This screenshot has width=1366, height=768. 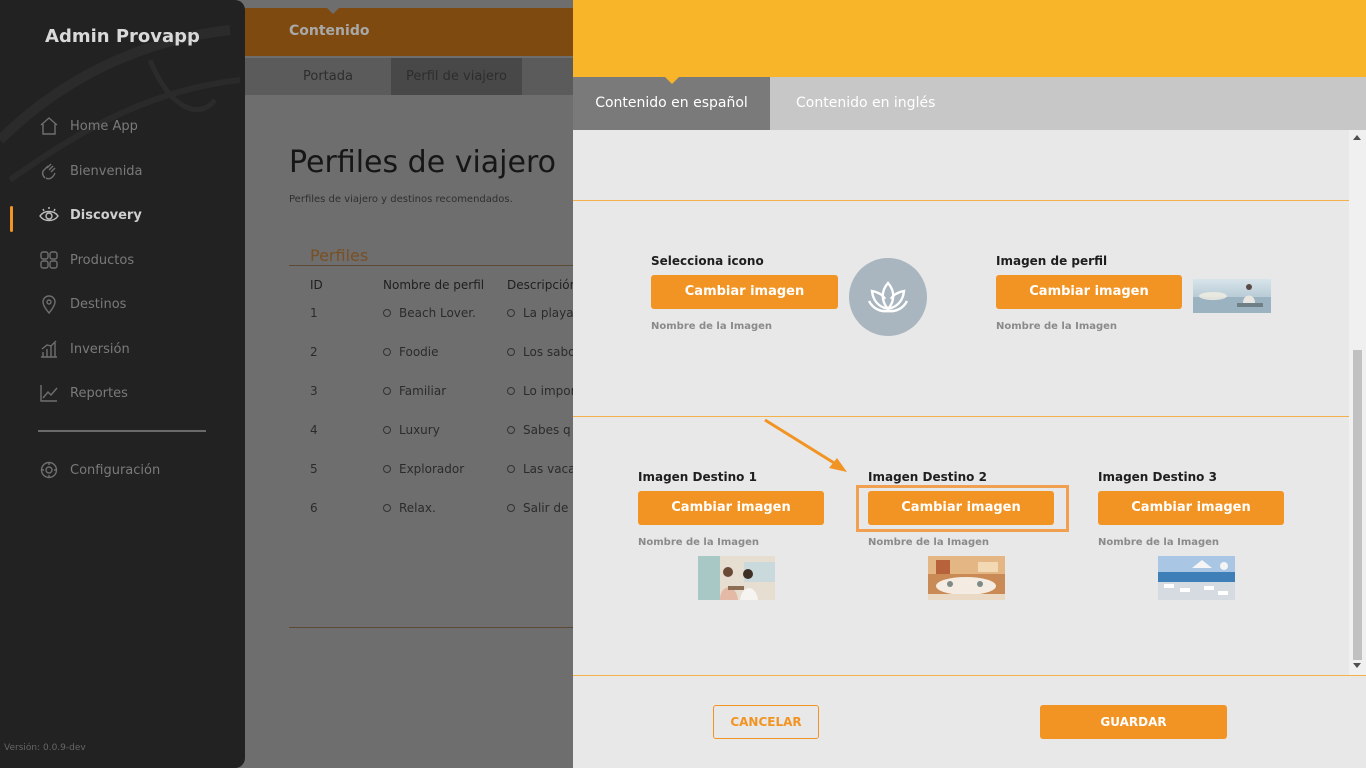 I want to click on profile-image-name: Nombre de la Imagen, so click(x=1057, y=326).